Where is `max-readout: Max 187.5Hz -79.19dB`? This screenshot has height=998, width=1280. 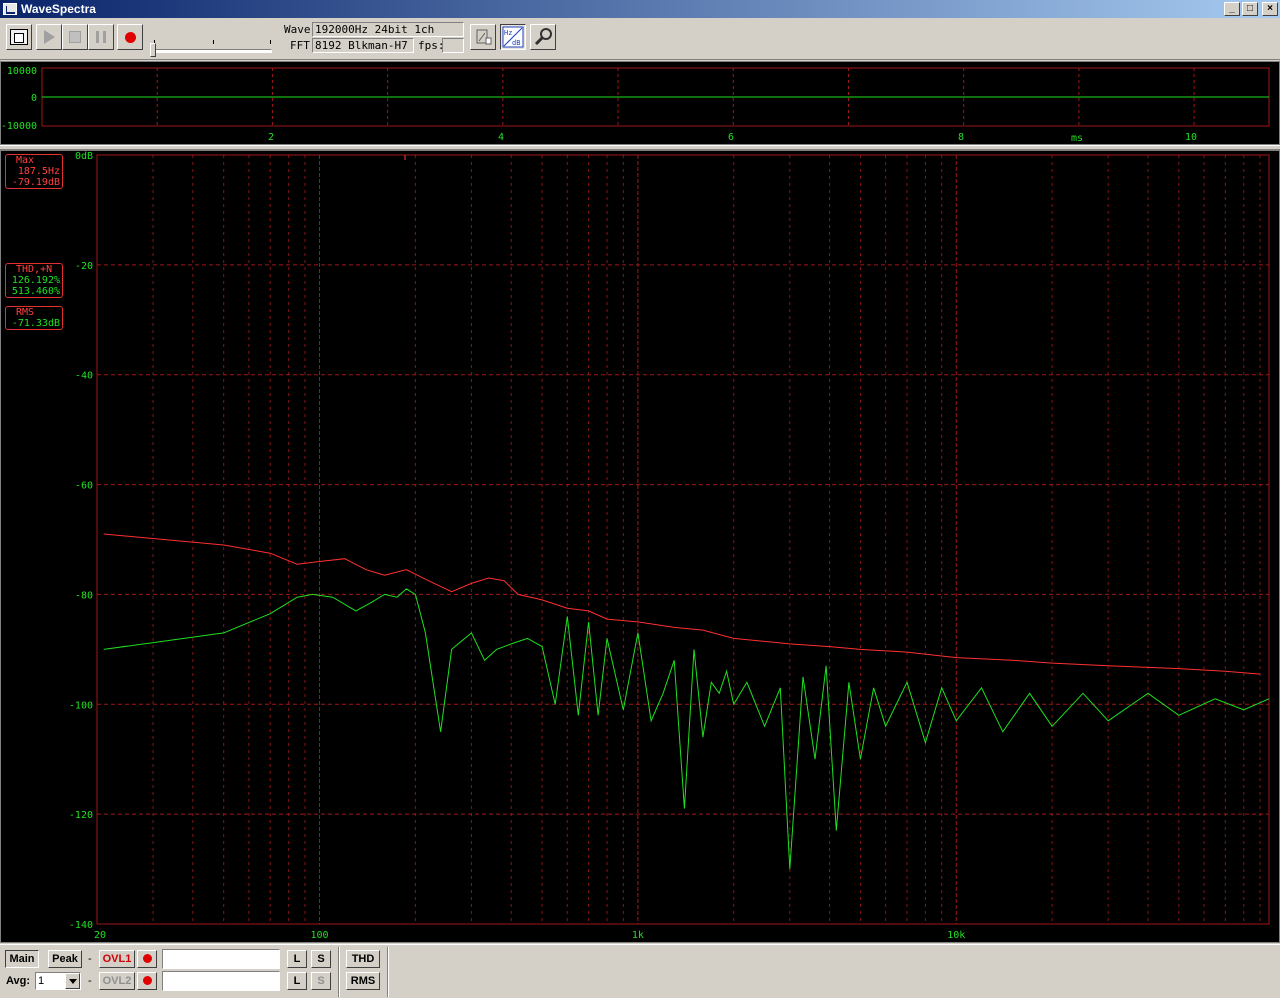 max-readout: Max 187.5Hz -79.19dB is located at coordinates (34, 171).